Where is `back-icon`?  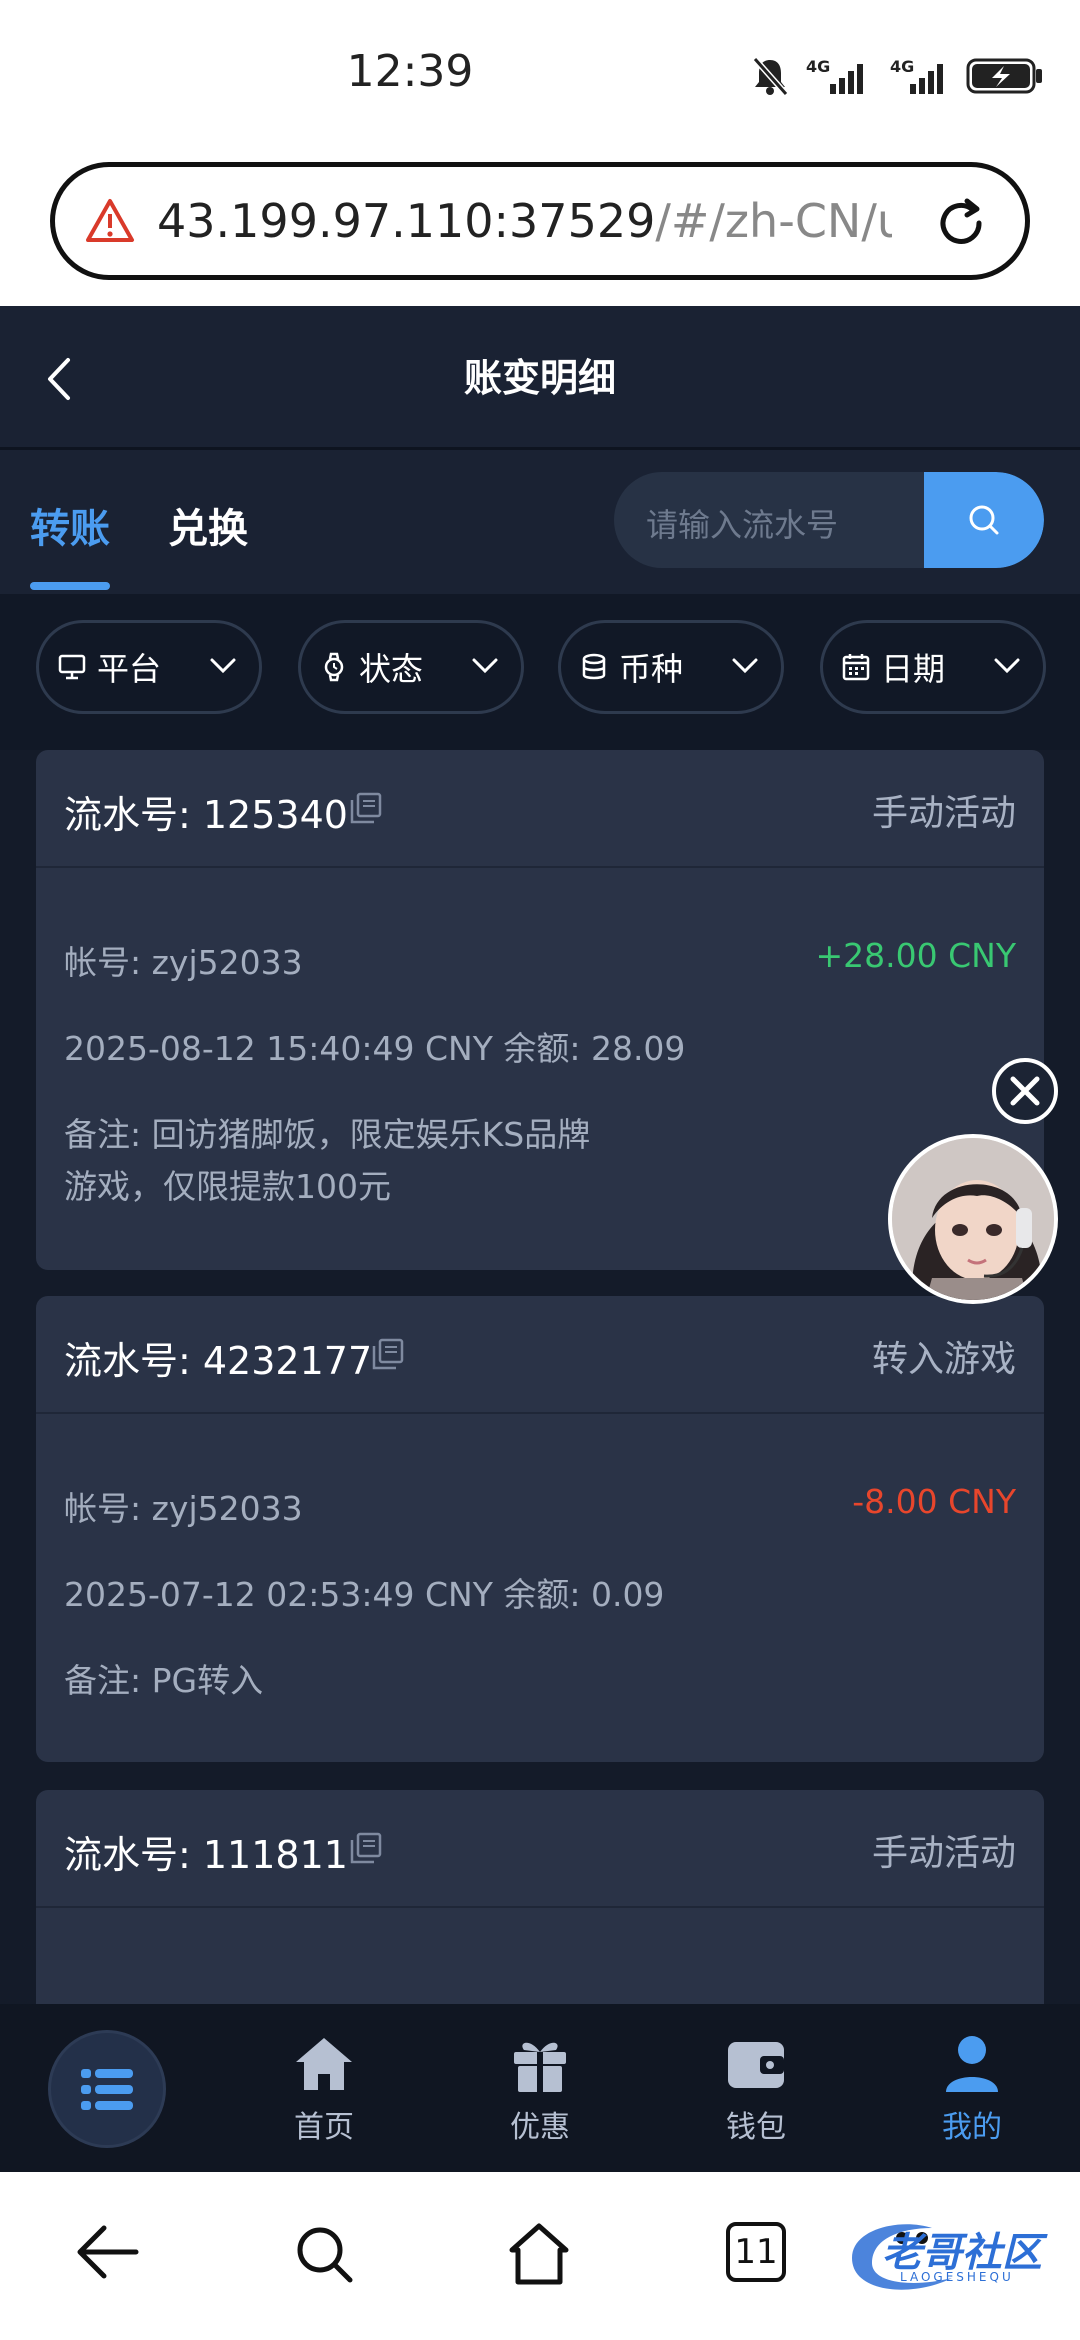
back-icon is located at coordinates (107, 2252).